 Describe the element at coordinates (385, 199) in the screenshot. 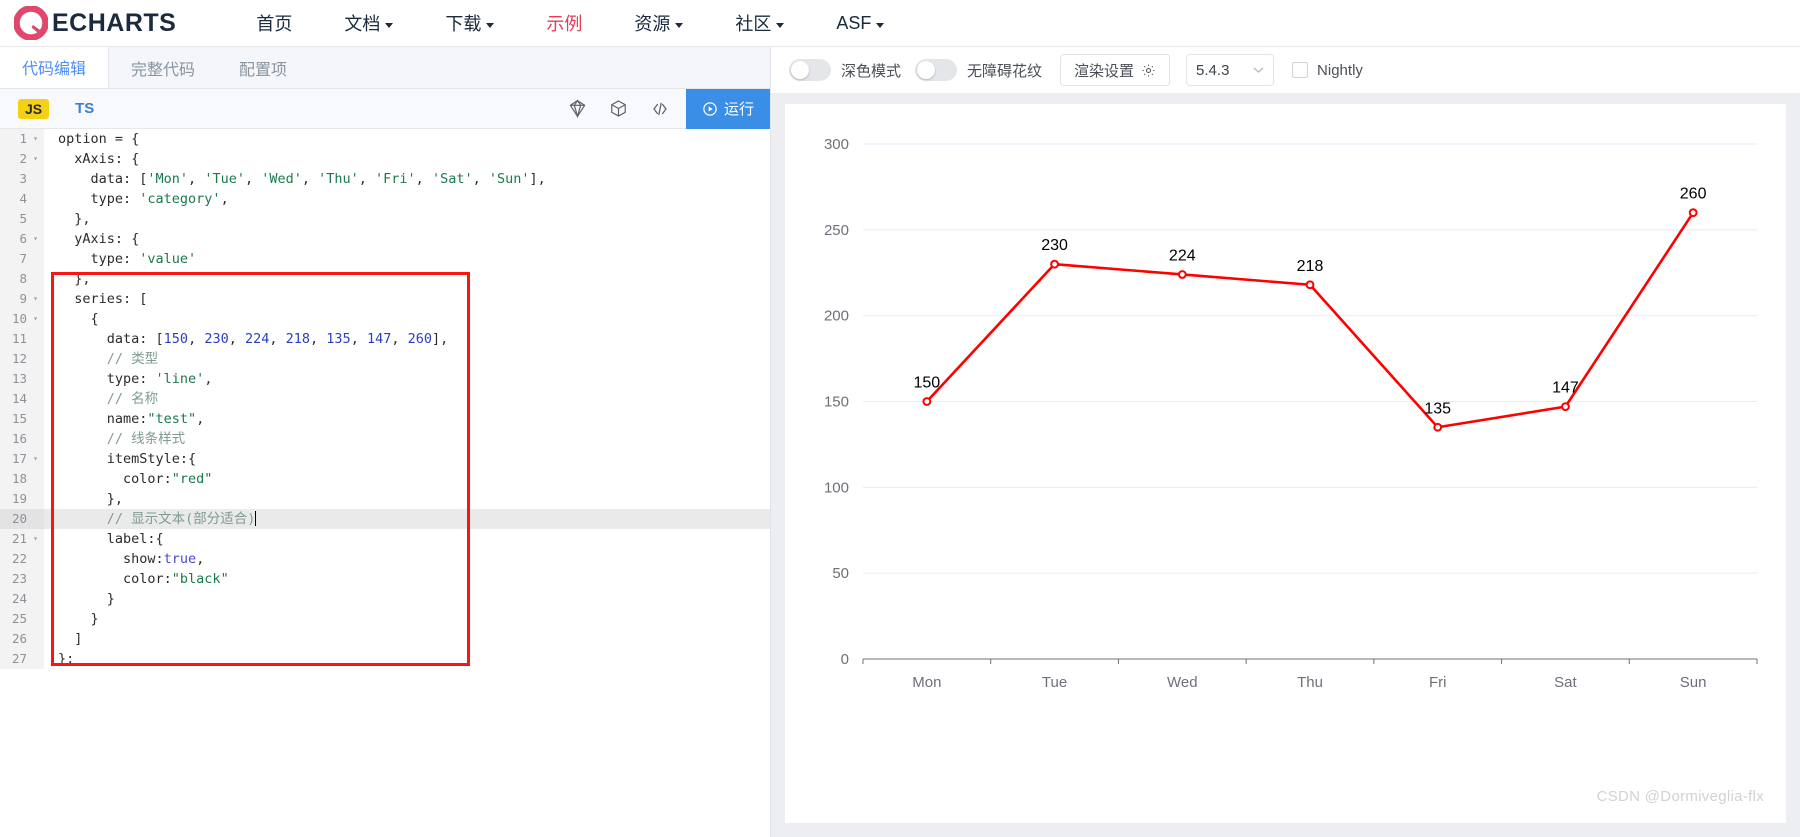

I see `code-line: 4 type: 'category',` at that location.